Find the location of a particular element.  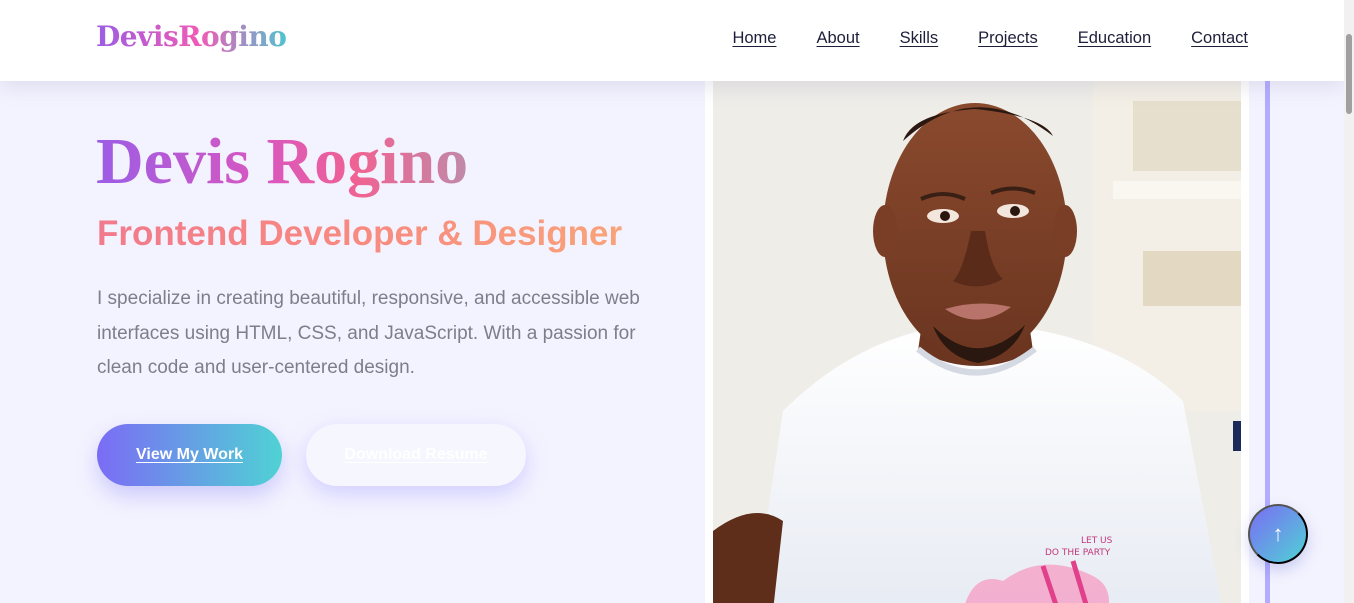

nav-link-about: About is located at coordinates (837, 38).